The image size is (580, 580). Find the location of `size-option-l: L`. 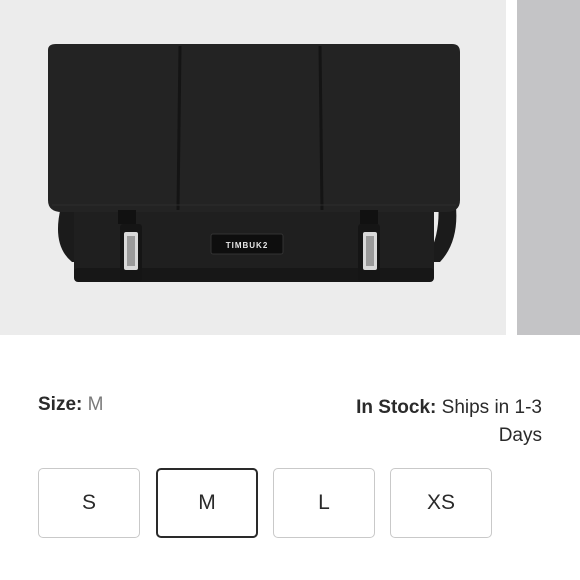

size-option-l: L is located at coordinates (324, 503).